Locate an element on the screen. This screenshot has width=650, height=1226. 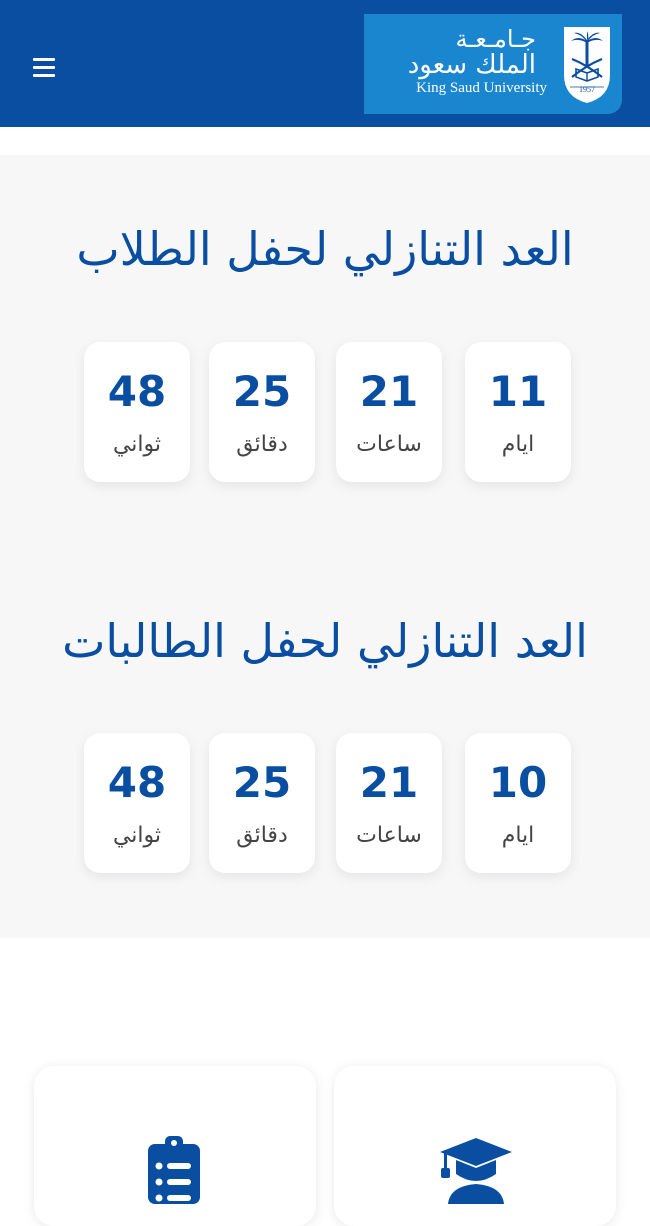
countdown-value: 11 is located at coordinates (518, 391).